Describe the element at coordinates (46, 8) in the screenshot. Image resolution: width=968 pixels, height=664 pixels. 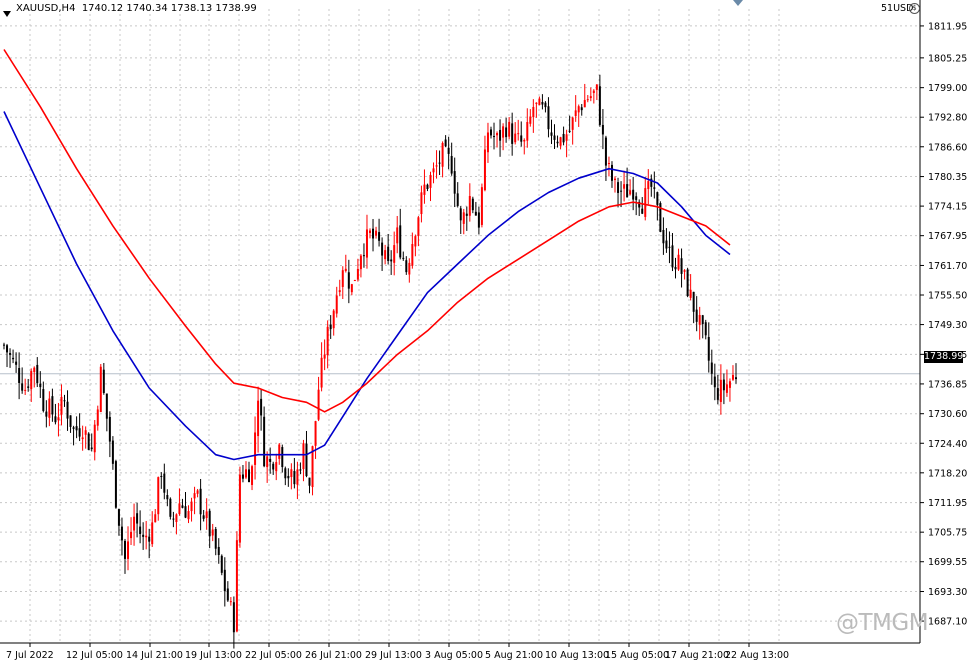
I see `symbol-label: XAUUSD,H4` at that location.